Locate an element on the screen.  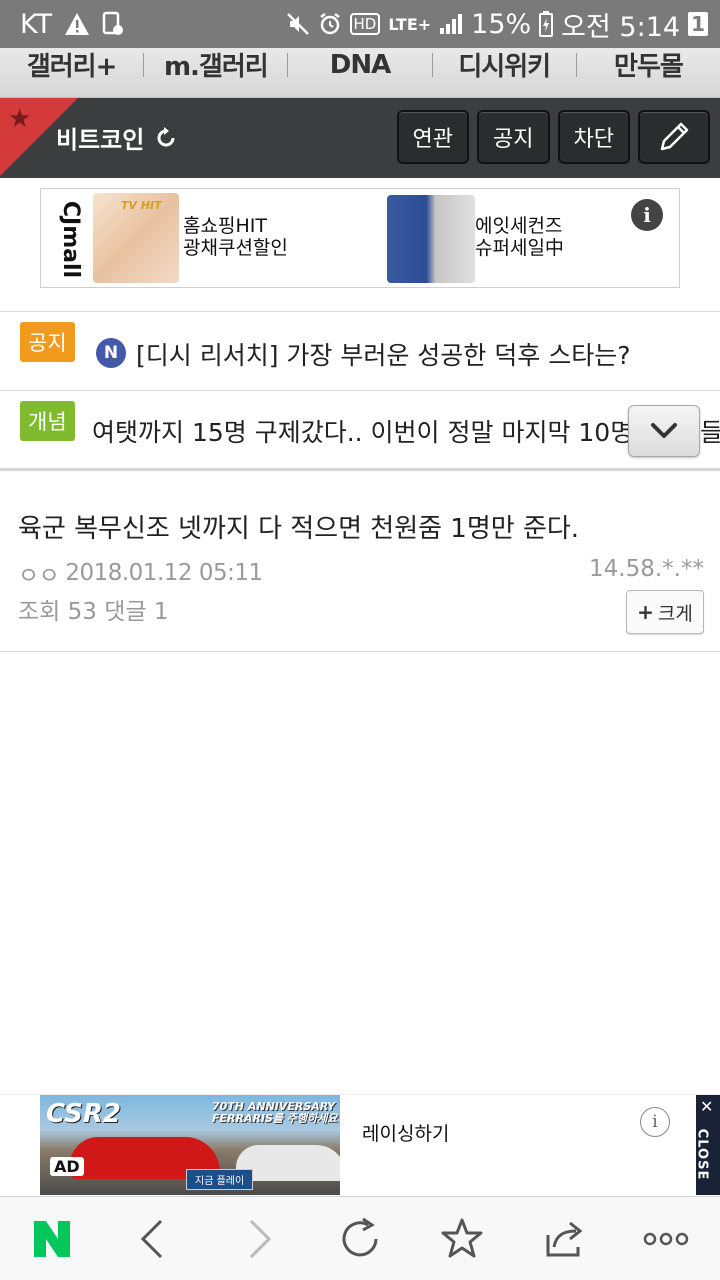
more-menu-button is located at coordinates (666, 1239).